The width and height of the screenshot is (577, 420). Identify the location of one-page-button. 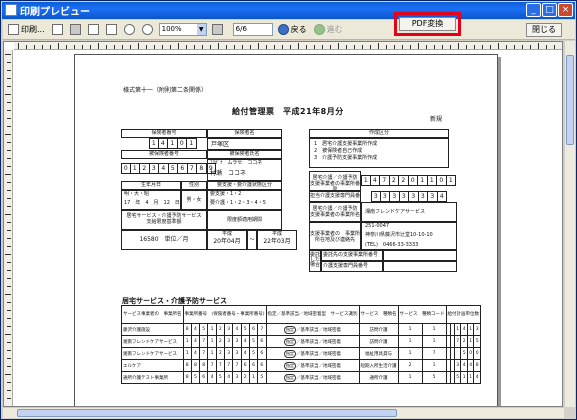
(75, 30).